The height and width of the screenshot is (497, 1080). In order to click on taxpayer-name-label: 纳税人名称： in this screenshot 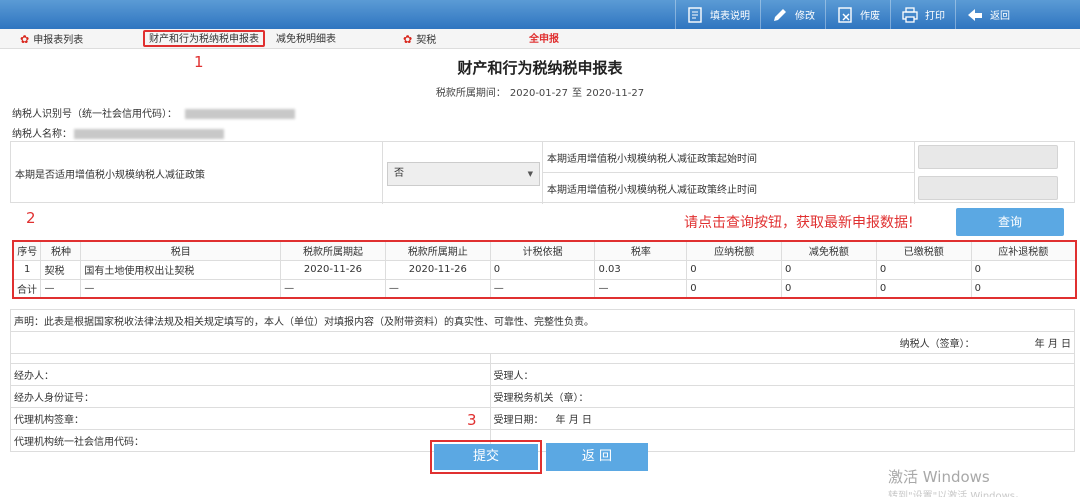, I will do `click(42, 134)`.